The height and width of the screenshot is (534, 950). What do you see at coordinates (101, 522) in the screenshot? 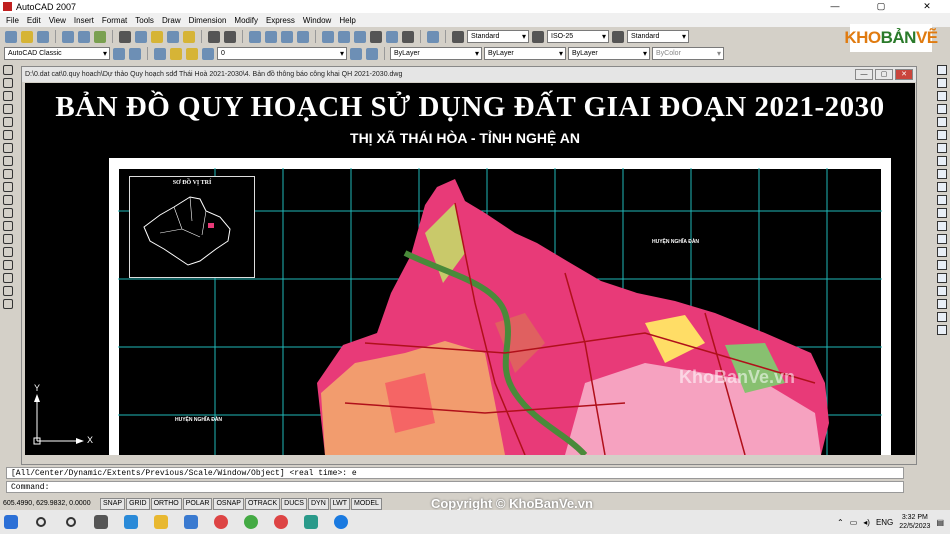
I see `task-view-icon` at bounding box center [101, 522].